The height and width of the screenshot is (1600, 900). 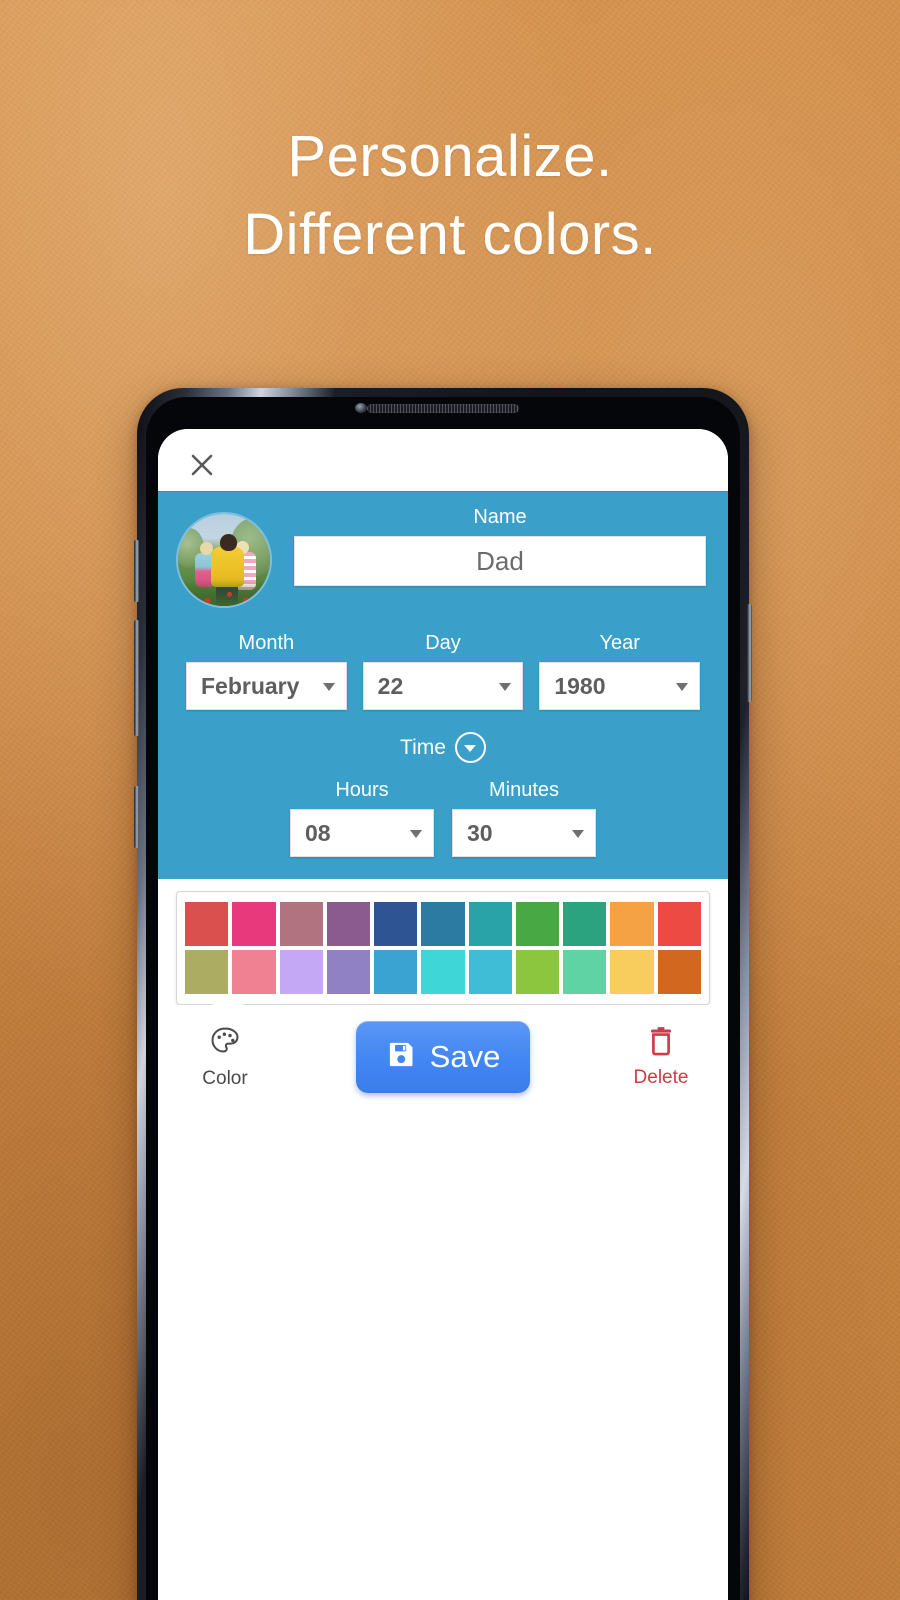 I want to click on color-palette-area, so click(x=443, y=942).